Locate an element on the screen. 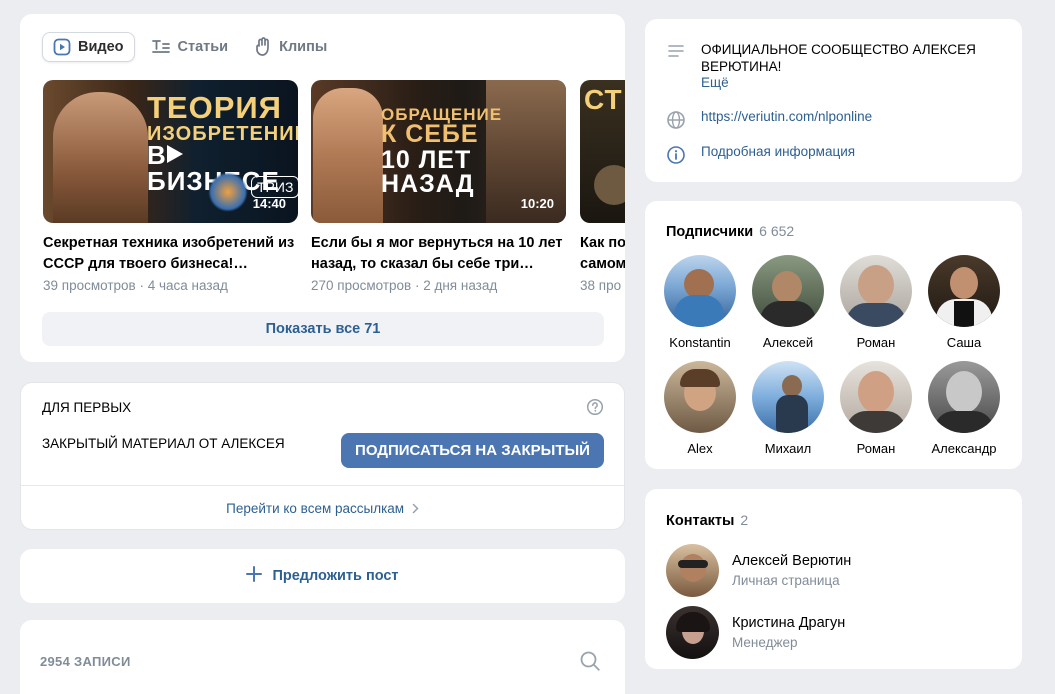  community-description: ОФИЦИАЛЬНОЕ СООБЩЕСТВО АЛЕКСЕЯ ВЕРЮТИНА! is located at coordinates (838, 58).